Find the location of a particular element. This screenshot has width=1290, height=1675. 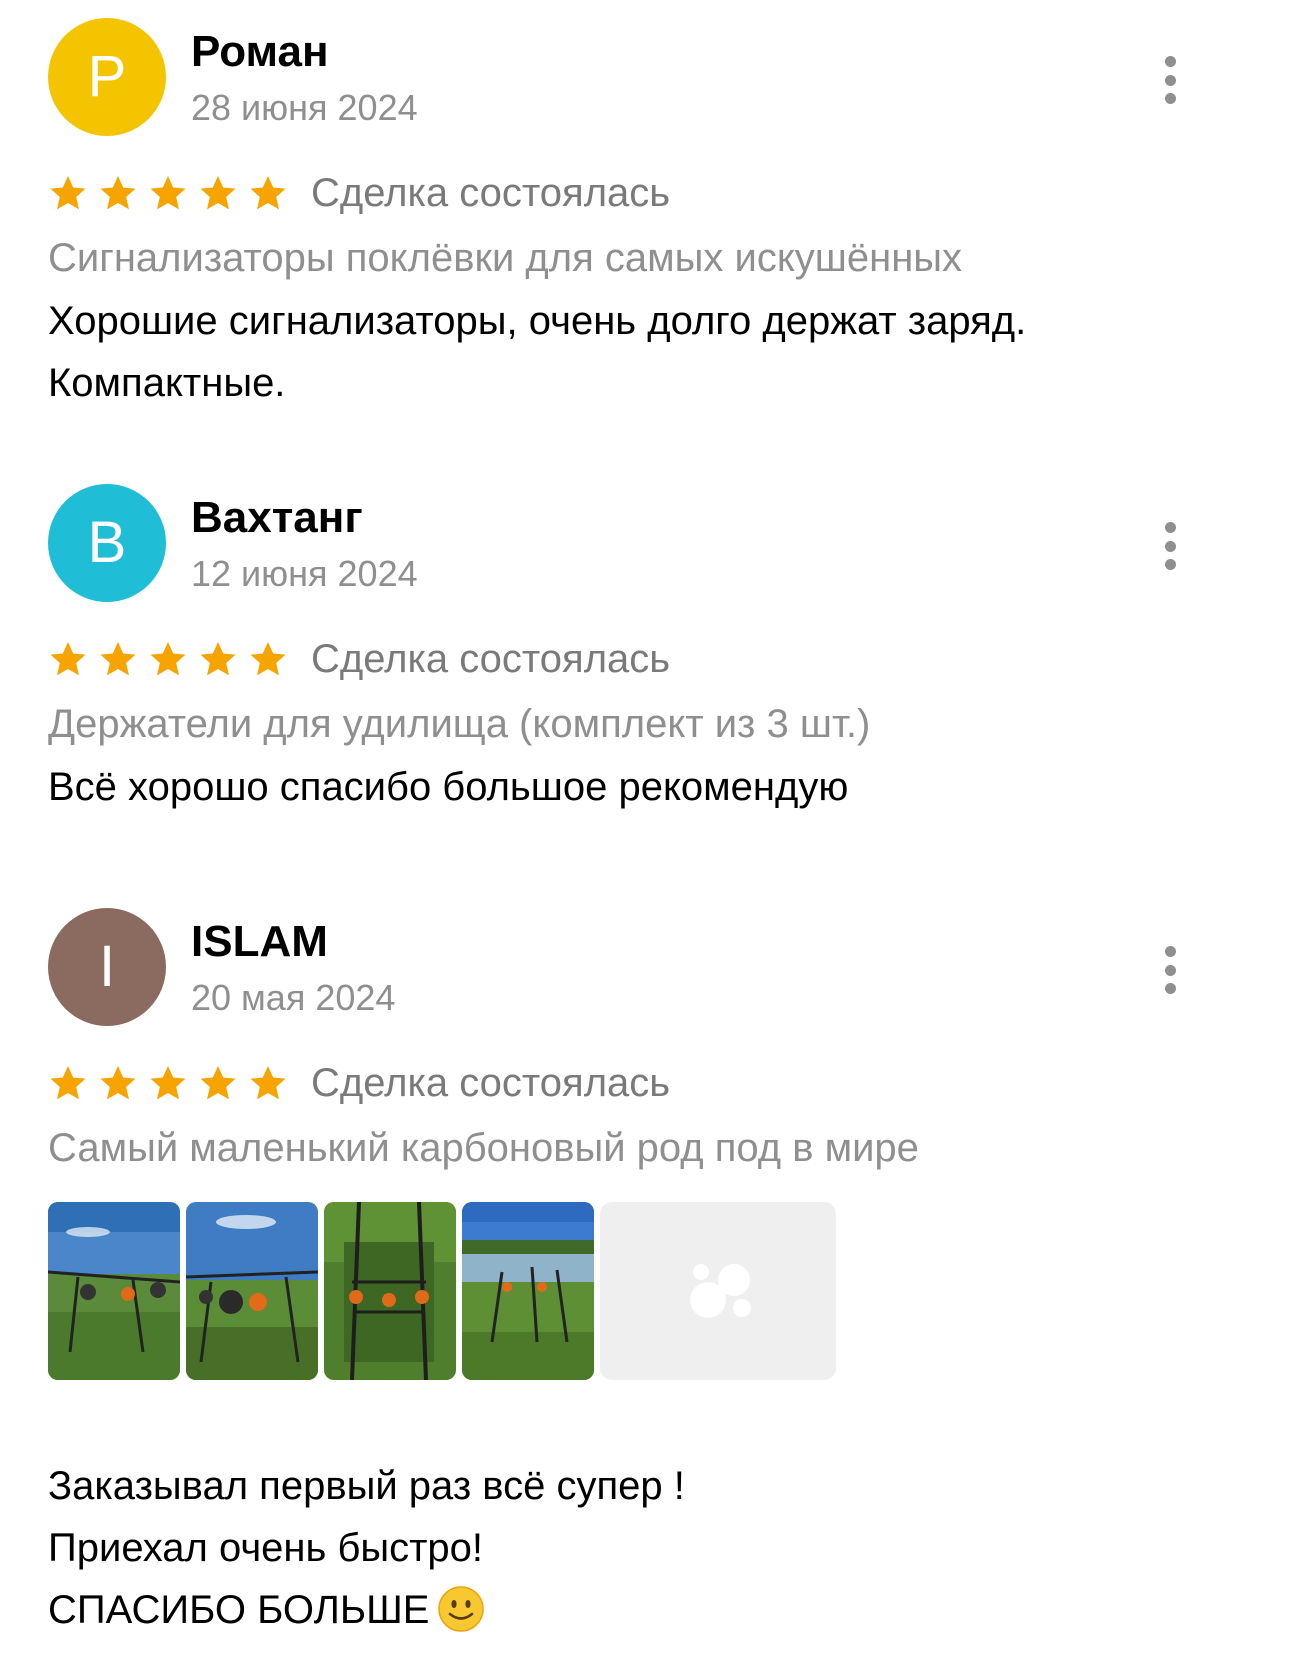

reviewer-name: ISLAM is located at coordinates (259, 942).